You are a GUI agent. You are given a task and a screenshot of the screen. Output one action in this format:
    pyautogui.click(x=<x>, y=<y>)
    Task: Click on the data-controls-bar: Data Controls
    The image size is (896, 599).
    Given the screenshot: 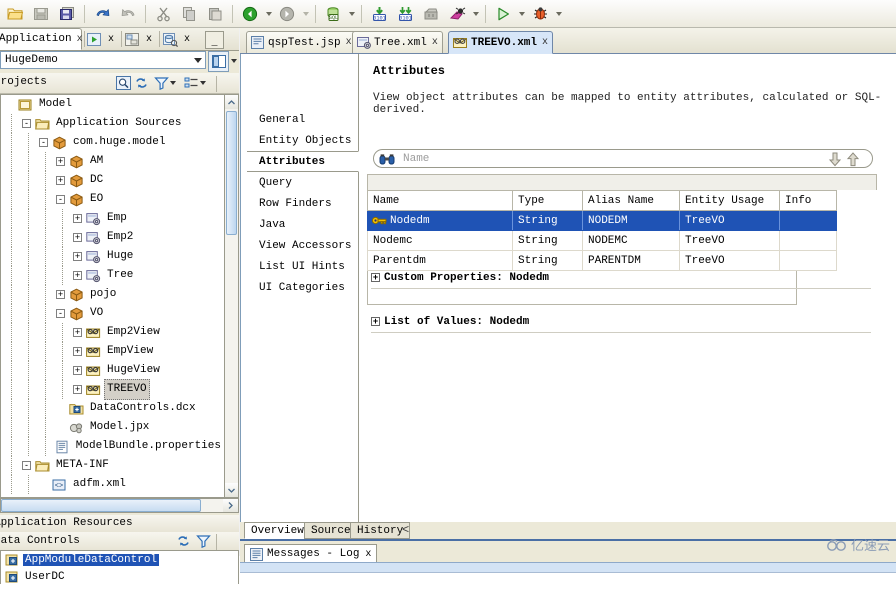 What is the action you would take?
    pyautogui.click(x=119, y=541)
    